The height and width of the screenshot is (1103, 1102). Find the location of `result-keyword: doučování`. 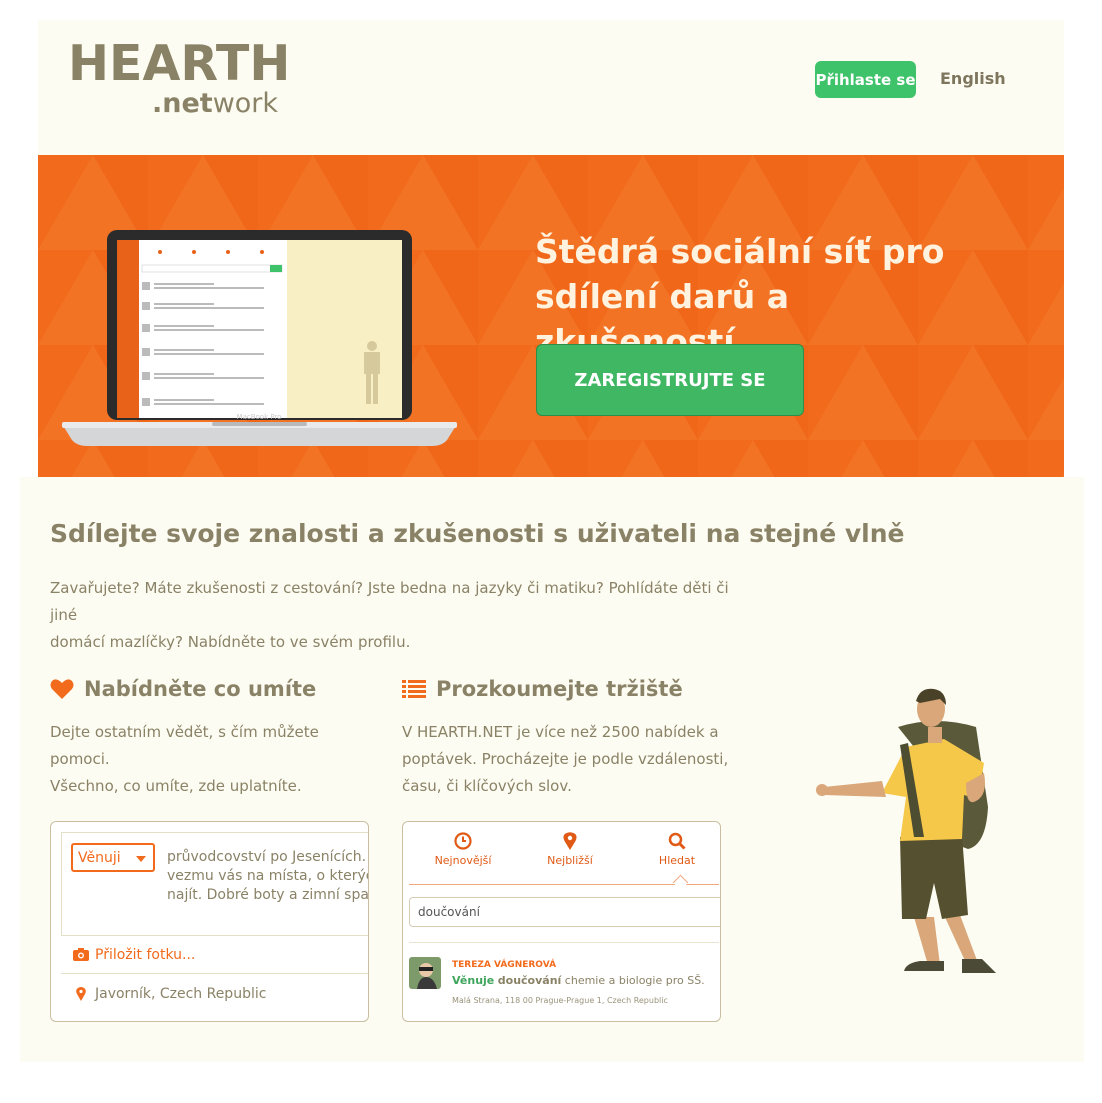

result-keyword: doučování is located at coordinates (529, 980).